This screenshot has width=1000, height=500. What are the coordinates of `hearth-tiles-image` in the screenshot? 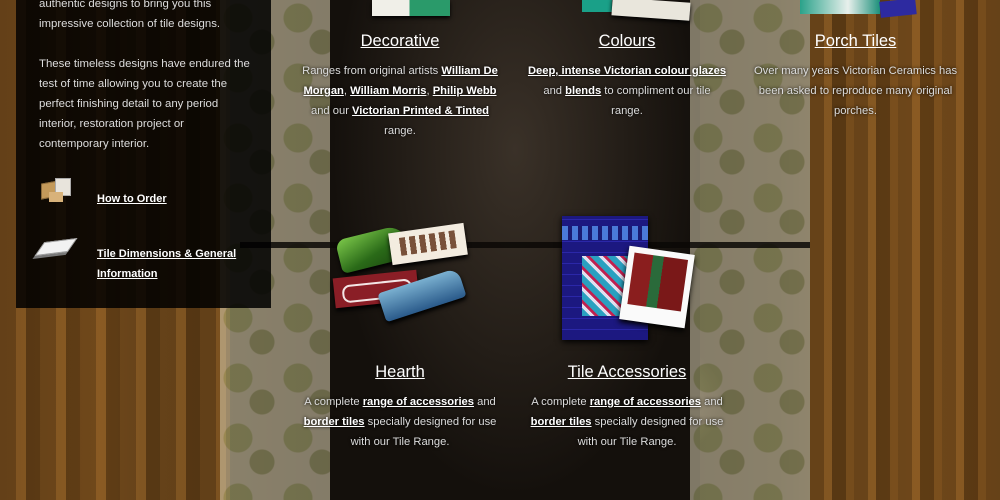 It's located at (400, 272).